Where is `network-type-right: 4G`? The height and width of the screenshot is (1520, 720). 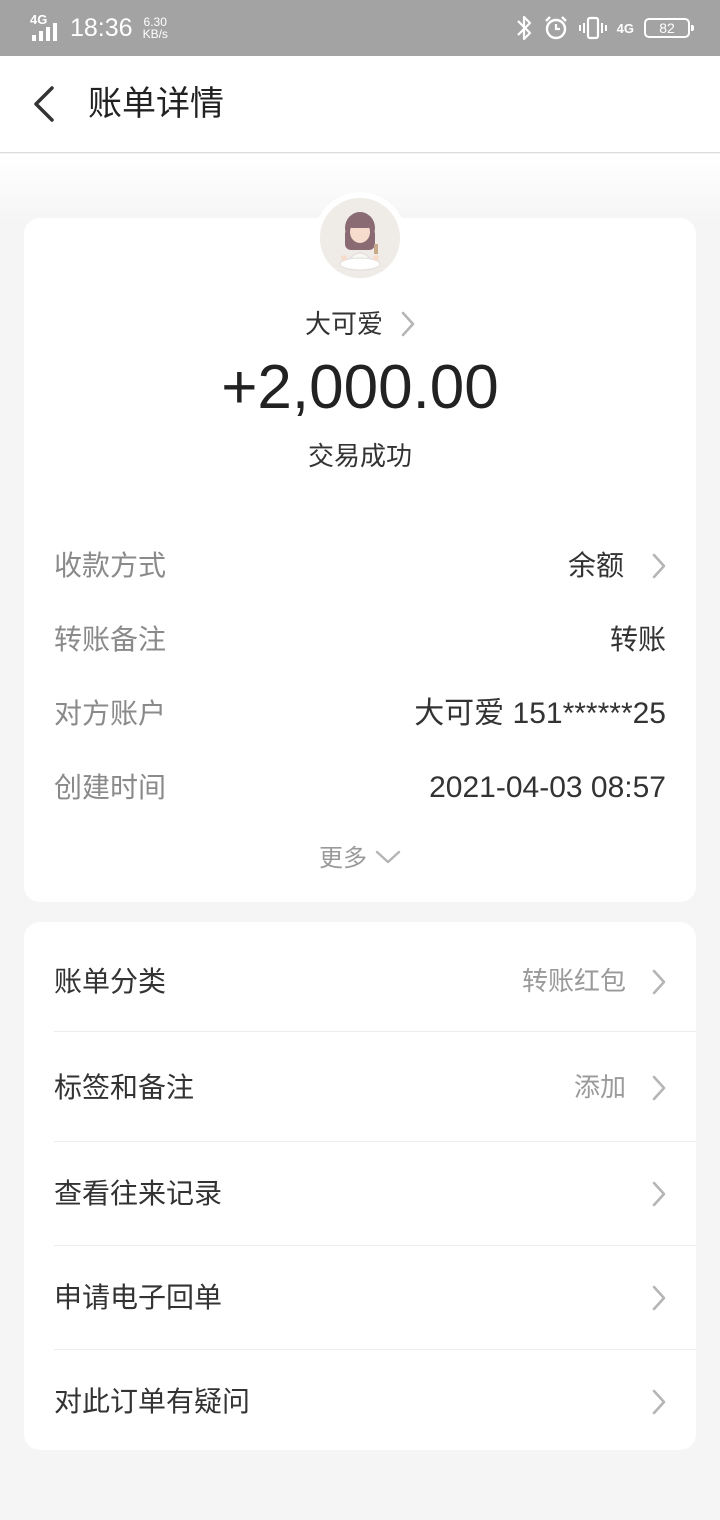 network-type-right: 4G is located at coordinates (625, 28).